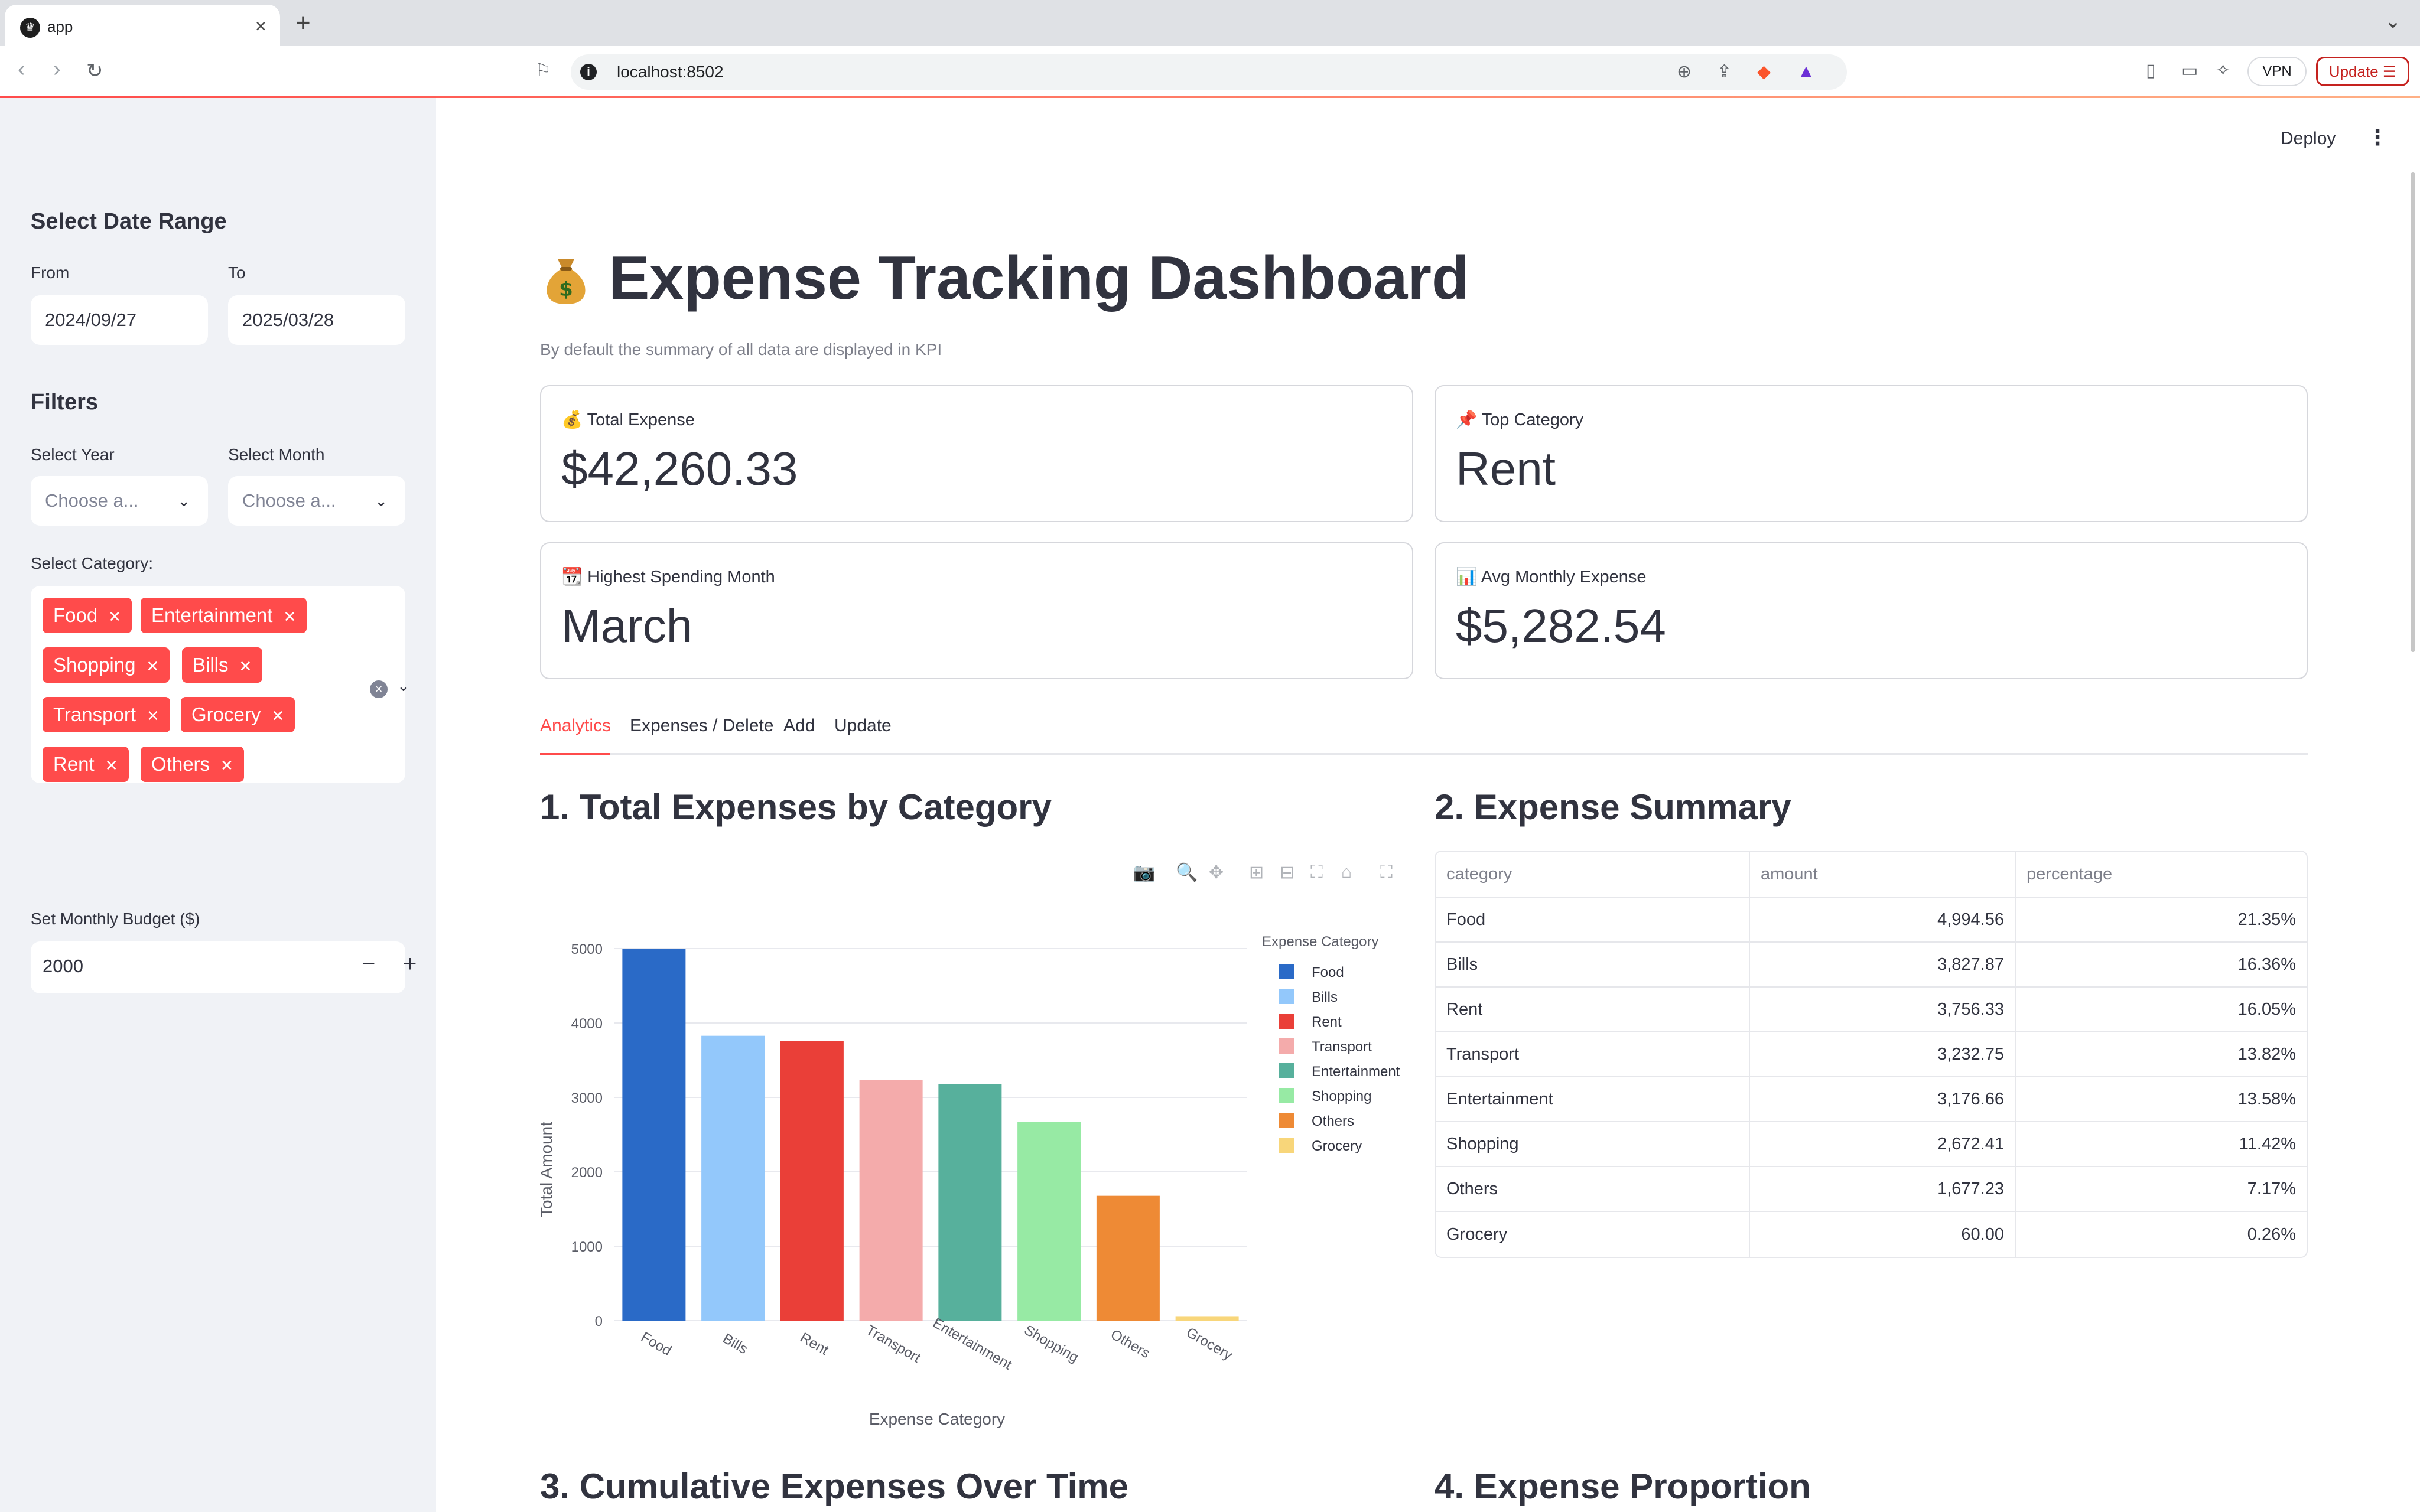 The width and height of the screenshot is (2420, 1512). Describe the element at coordinates (303, 23) in the screenshot. I see `new-tab-icon: +` at that location.